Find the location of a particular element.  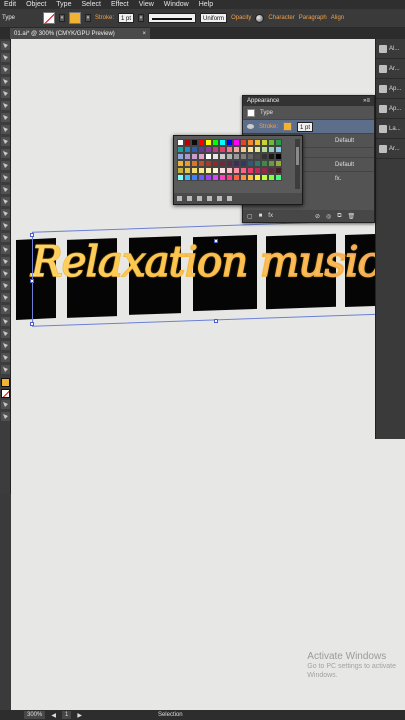

fill-swatch is located at coordinates (49, 18).